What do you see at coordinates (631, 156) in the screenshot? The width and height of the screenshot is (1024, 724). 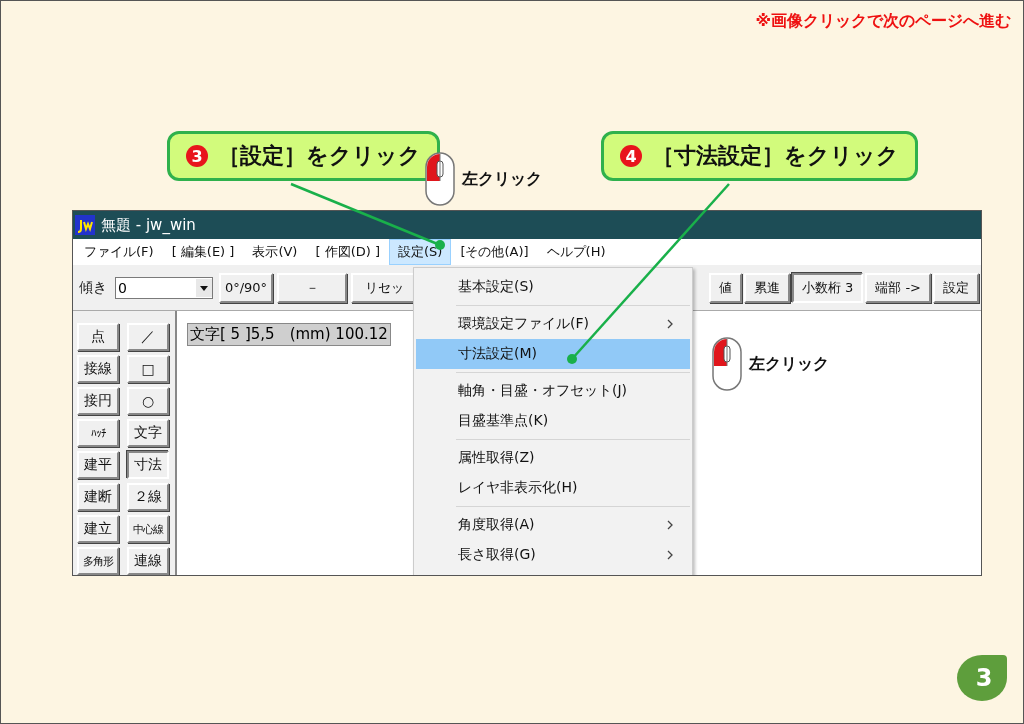 I see `step-number: 4` at bounding box center [631, 156].